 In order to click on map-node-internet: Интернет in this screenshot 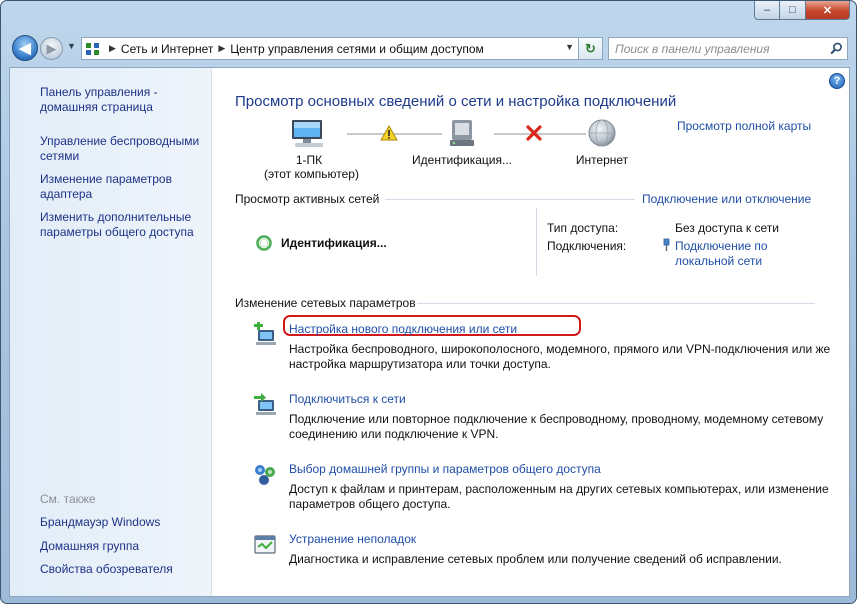, I will do `click(602, 142)`.